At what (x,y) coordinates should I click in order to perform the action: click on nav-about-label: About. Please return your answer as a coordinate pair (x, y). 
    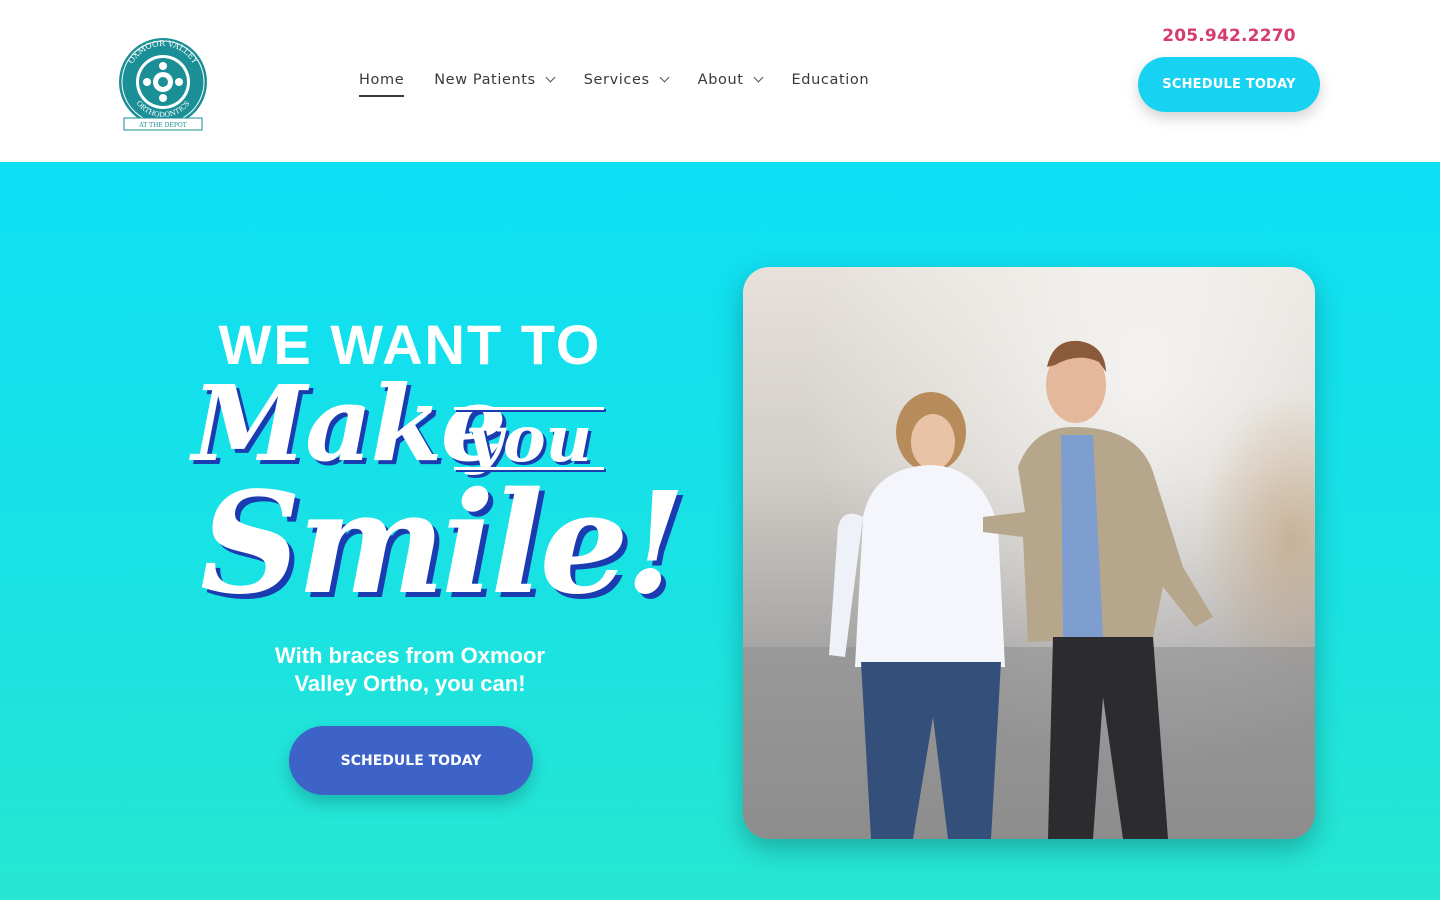
    Looking at the image, I should click on (720, 80).